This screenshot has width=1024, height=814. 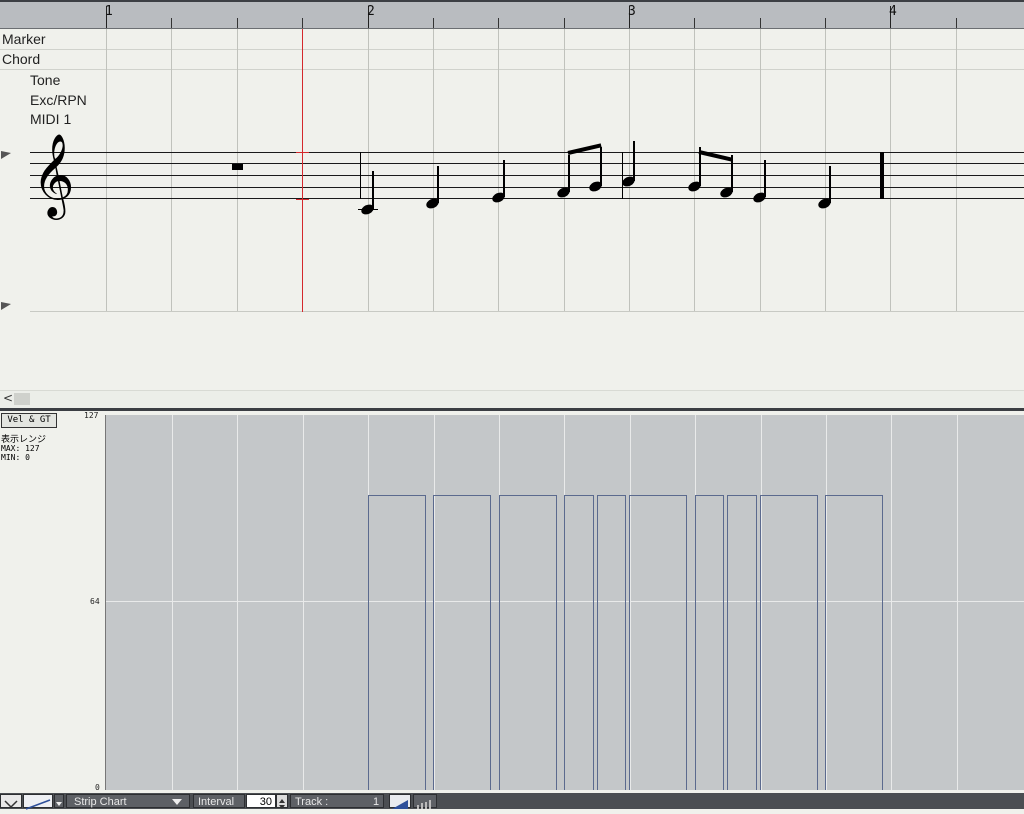 What do you see at coordinates (50, 119) in the screenshot?
I see `midi-track-label: MIDI 1` at bounding box center [50, 119].